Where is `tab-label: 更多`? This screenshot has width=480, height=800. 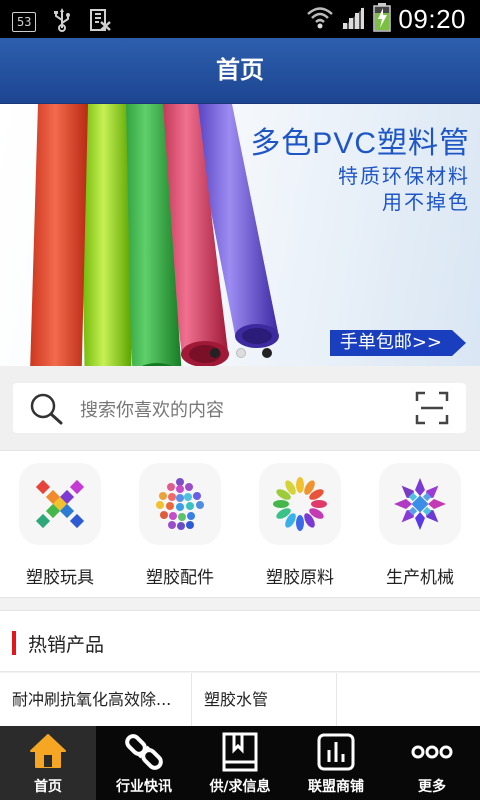
tab-label: 更多 is located at coordinates (432, 787).